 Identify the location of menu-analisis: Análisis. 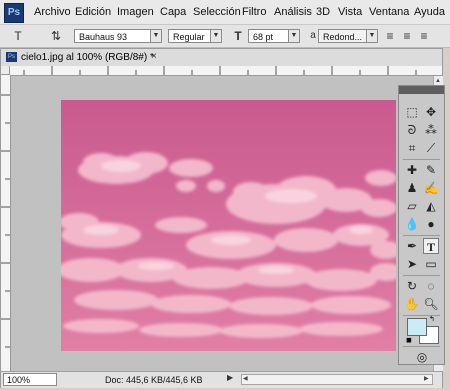
(293, 12).